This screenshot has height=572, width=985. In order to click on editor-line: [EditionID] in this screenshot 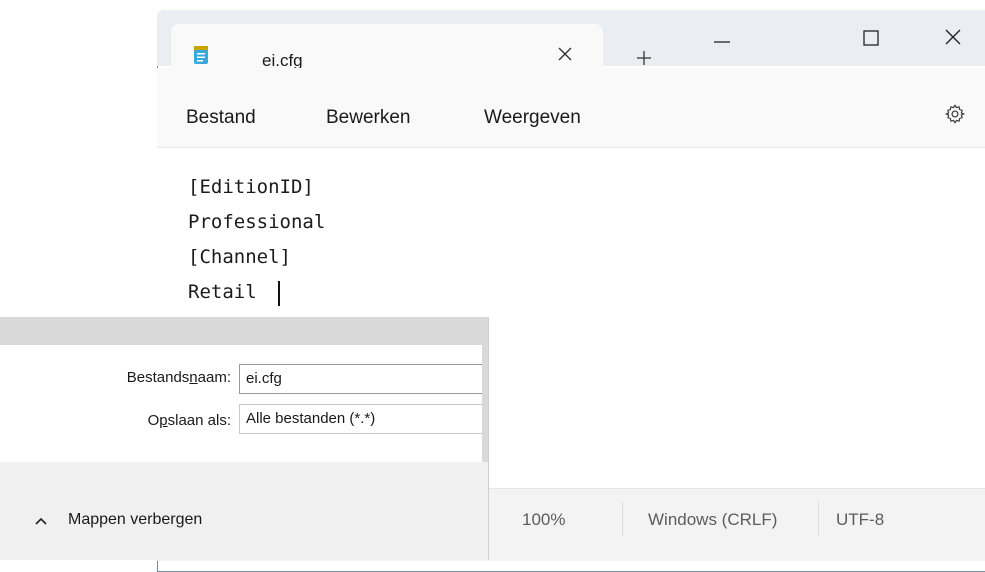, I will do `click(251, 187)`.